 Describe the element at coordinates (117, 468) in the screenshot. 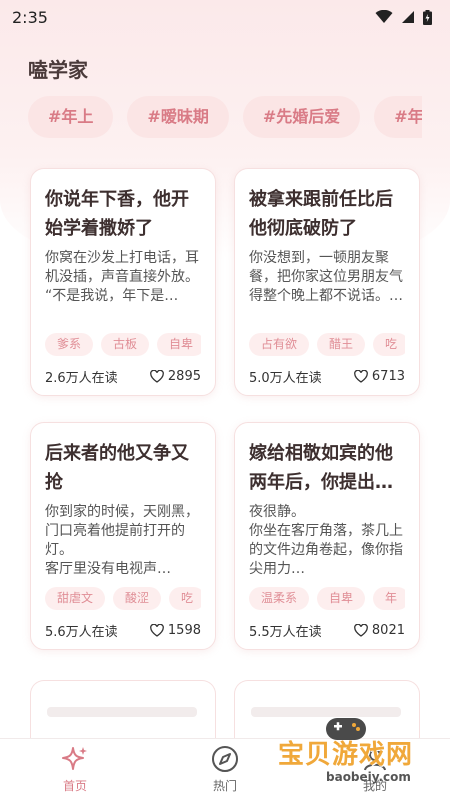

I see `story-title: 后来者的他又争又抢` at that location.